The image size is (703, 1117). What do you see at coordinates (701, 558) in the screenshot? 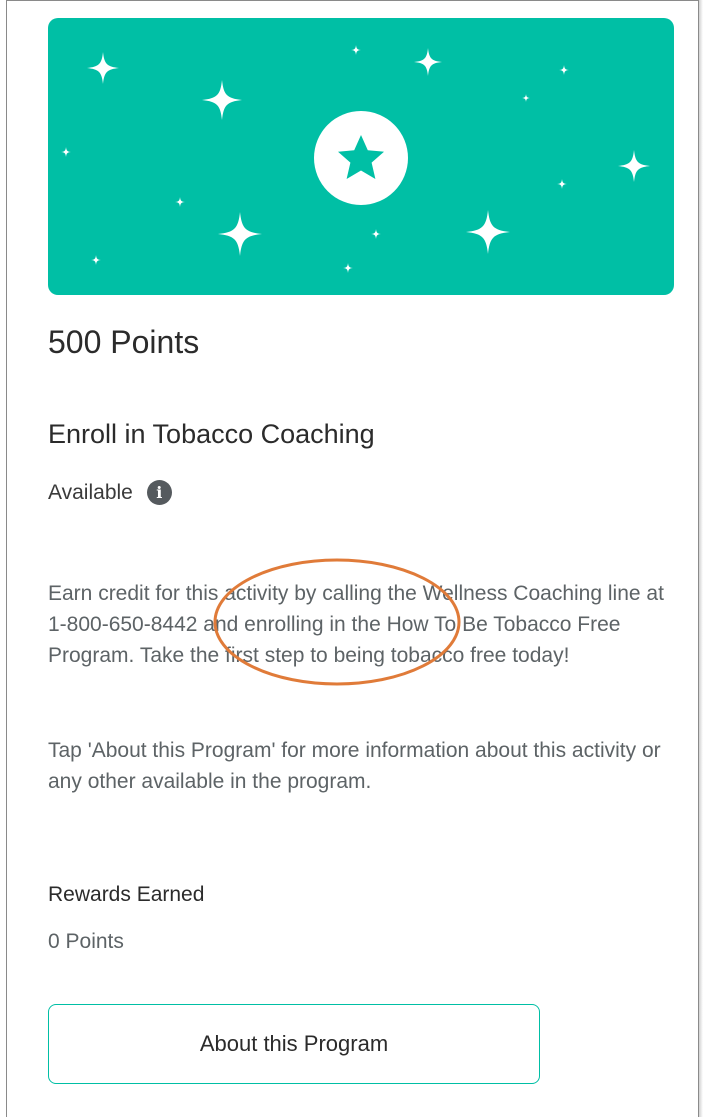
I see `window-shadow` at bounding box center [701, 558].